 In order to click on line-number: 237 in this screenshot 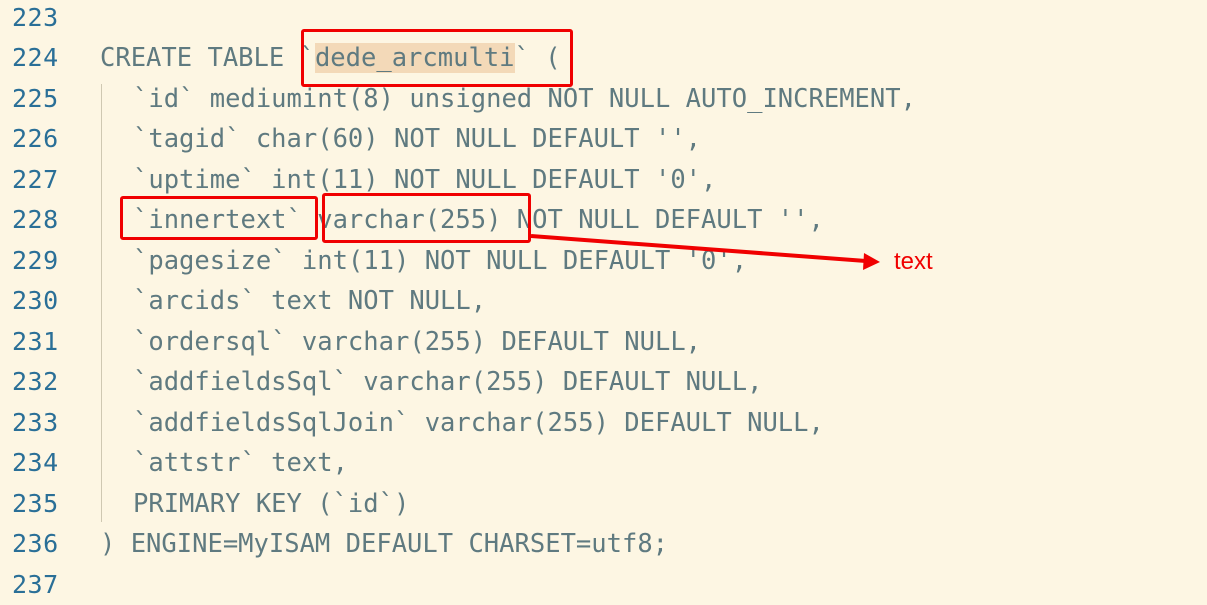, I will do `click(35, 584)`.